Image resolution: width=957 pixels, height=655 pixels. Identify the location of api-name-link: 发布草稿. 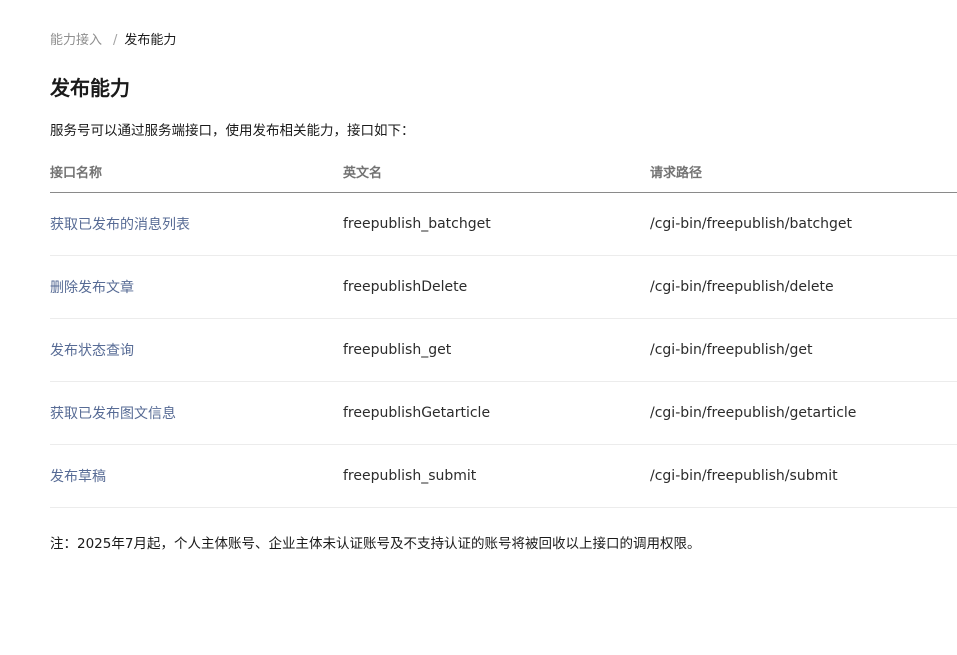
(196, 476).